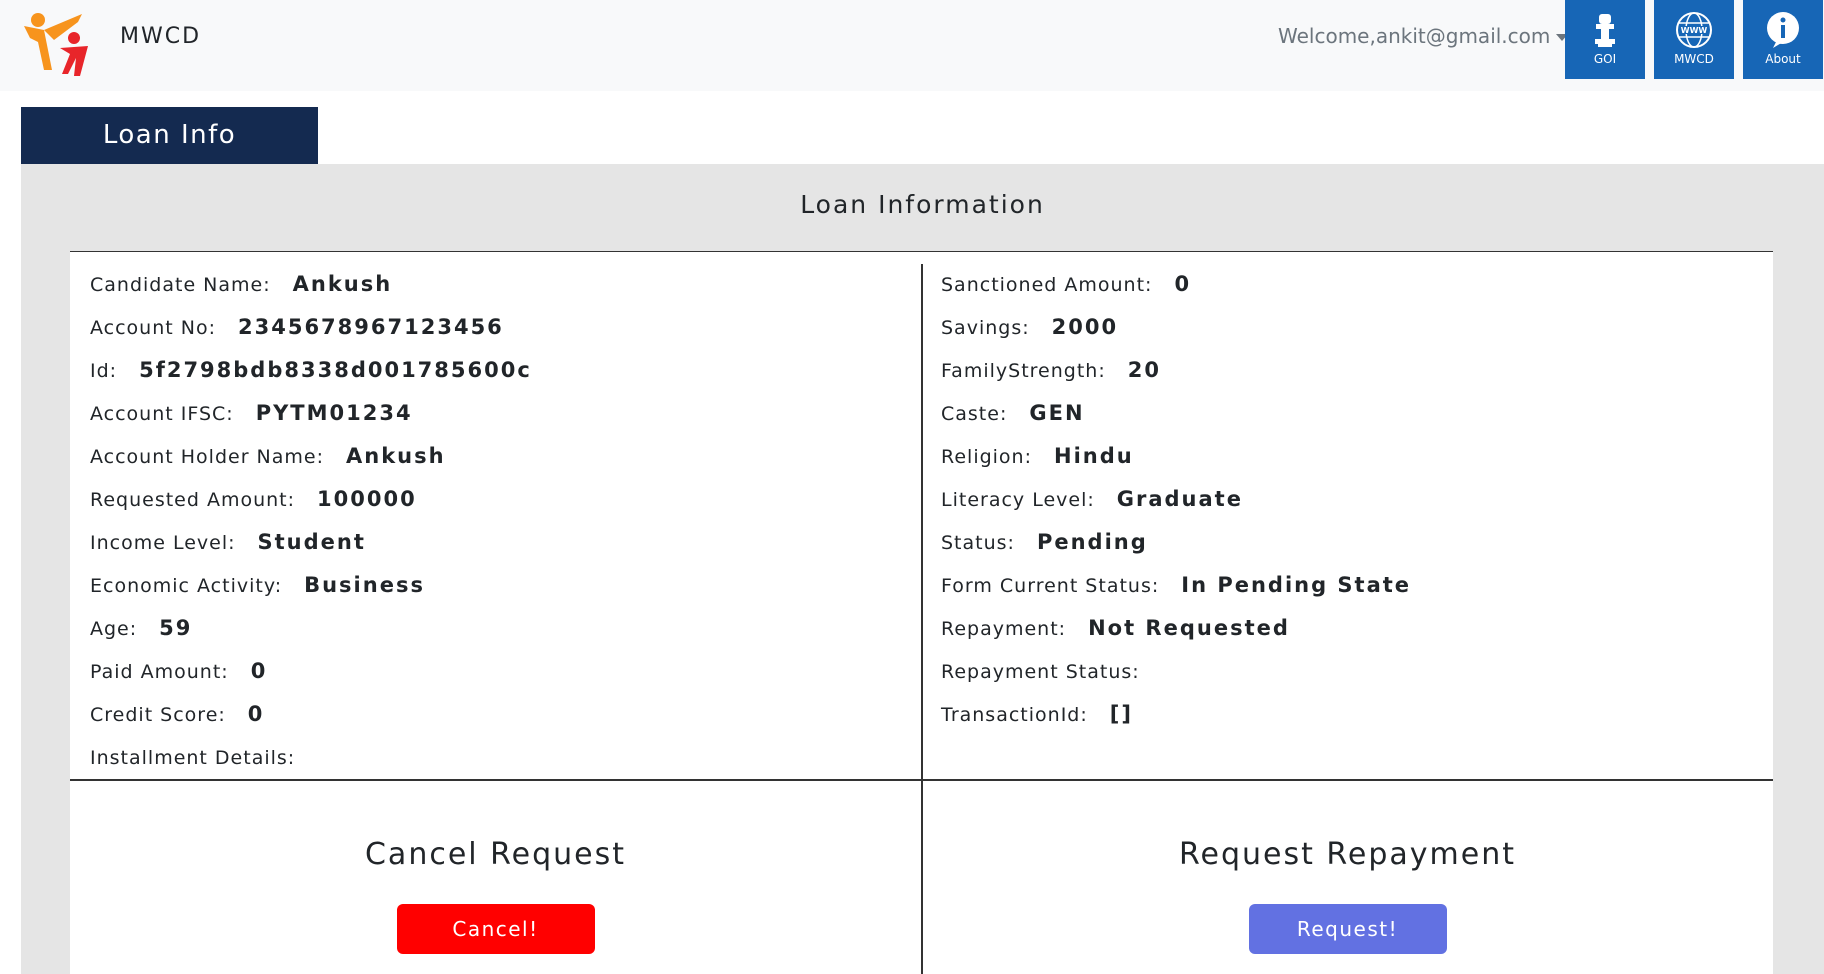 The height and width of the screenshot is (974, 1824). Describe the element at coordinates (1057, 413) in the screenshot. I see `field-value: GEN` at that location.